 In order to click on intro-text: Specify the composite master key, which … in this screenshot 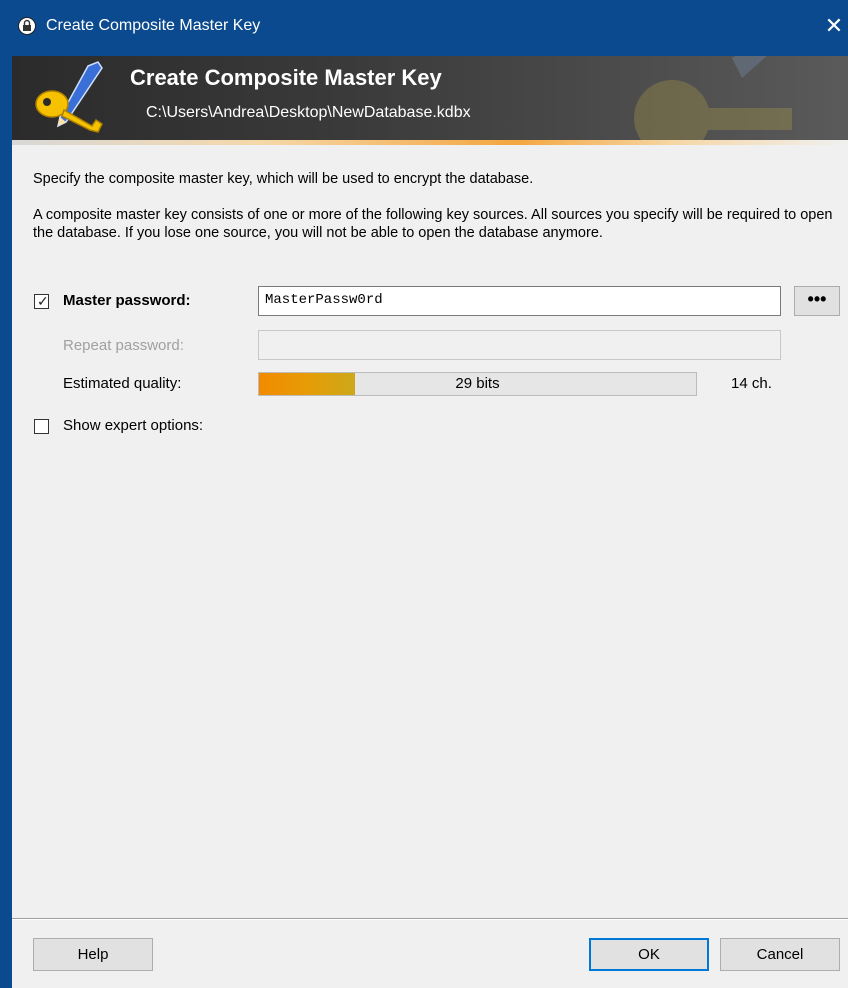, I will do `click(283, 179)`.